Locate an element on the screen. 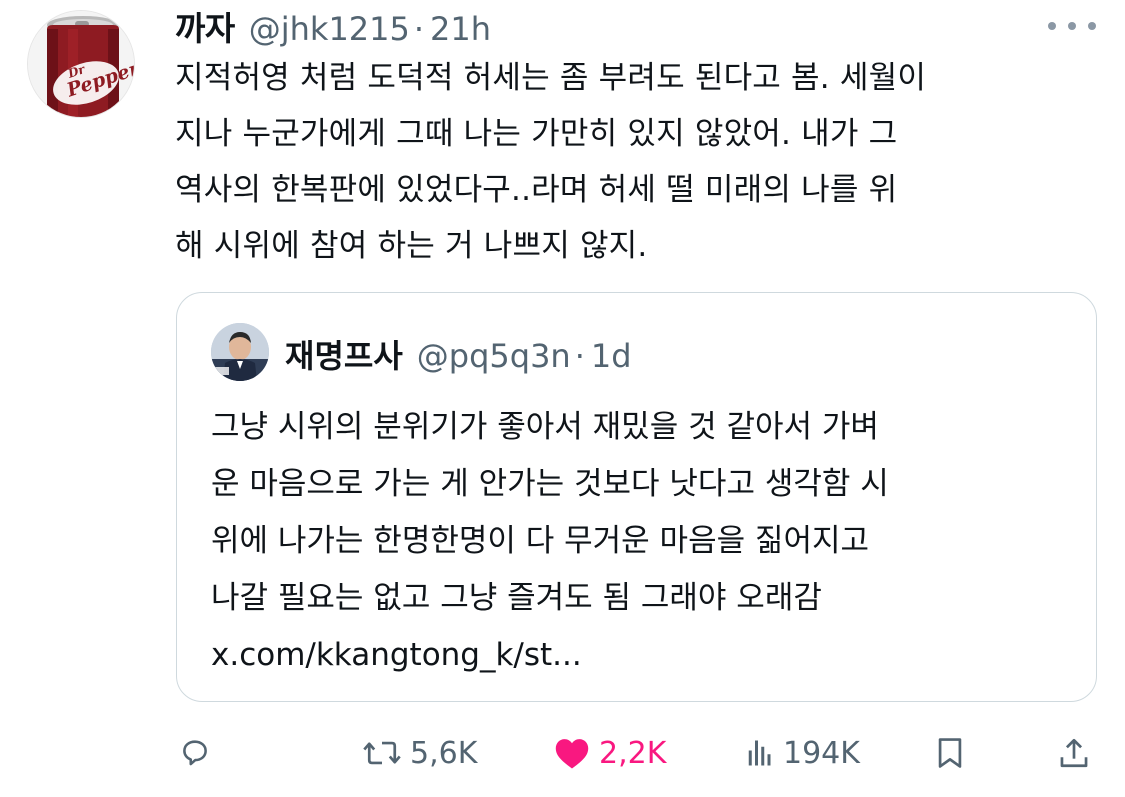 Image resolution: width=1125 pixels, height=797 pixels. reply-icon is located at coordinates (195, 753).